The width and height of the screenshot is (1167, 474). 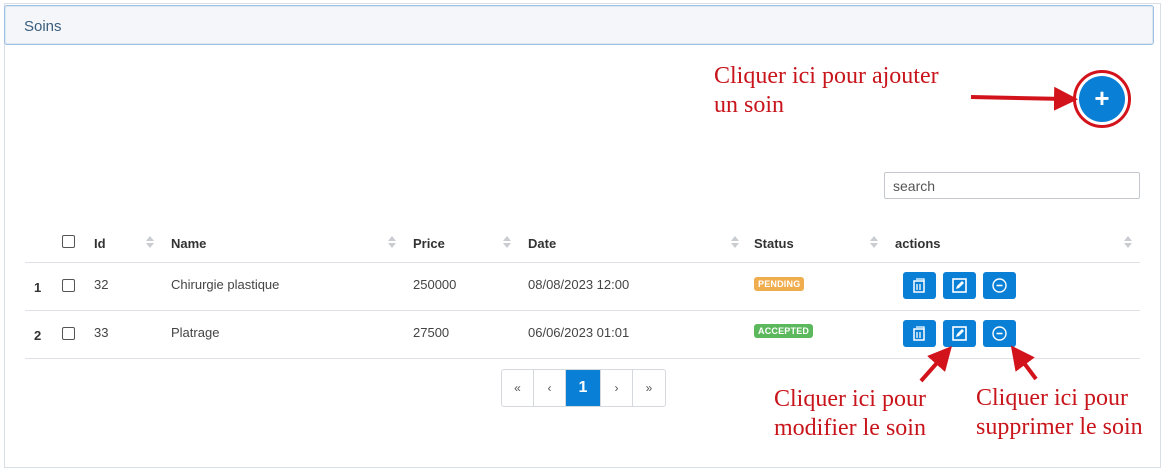 What do you see at coordinates (1024, 98) in the screenshot?
I see `arrow-to-add-button` at bounding box center [1024, 98].